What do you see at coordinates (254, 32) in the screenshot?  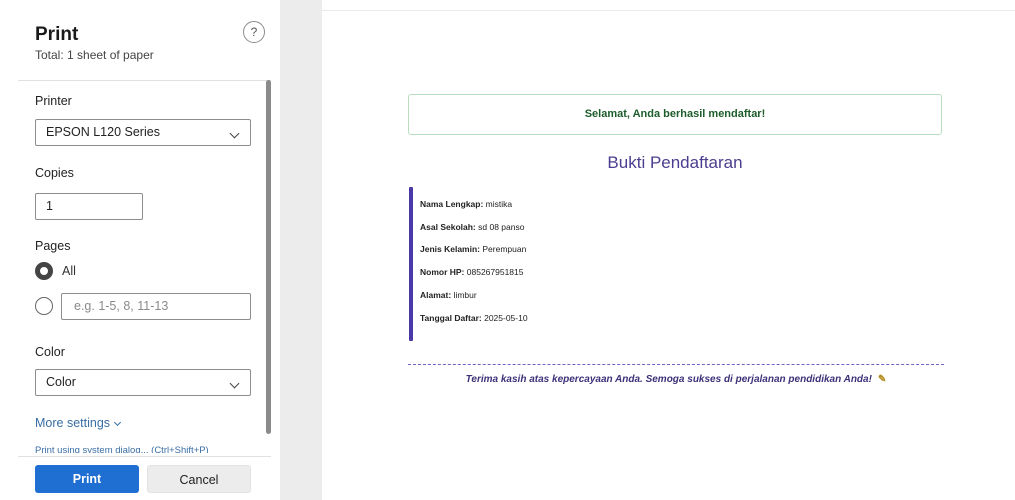 I see `help-icon: ?` at bounding box center [254, 32].